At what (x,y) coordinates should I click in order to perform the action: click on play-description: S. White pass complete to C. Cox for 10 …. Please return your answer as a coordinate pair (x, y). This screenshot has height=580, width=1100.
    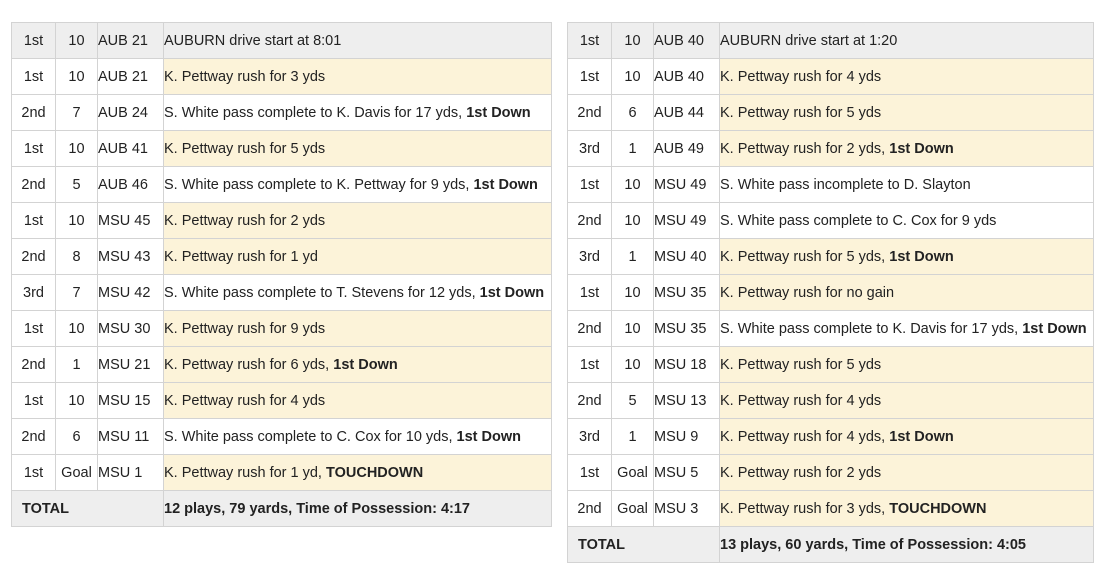
    Looking at the image, I should click on (357, 436).